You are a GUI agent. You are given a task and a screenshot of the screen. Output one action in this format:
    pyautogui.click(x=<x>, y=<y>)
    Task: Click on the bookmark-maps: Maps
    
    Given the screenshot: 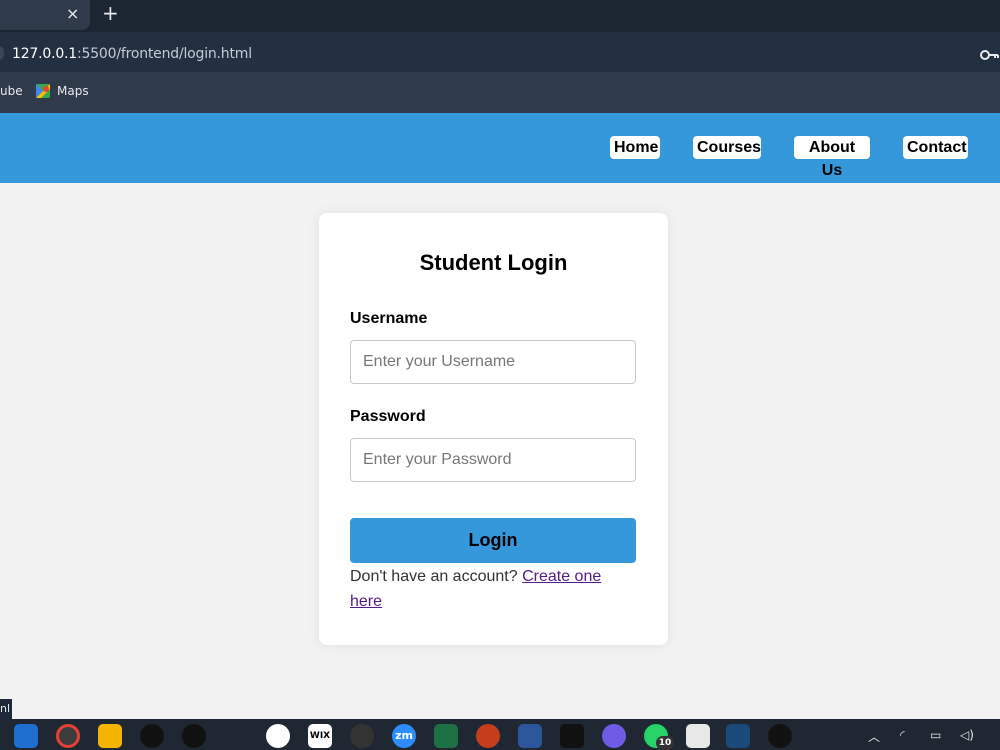 What is the action you would take?
    pyautogui.click(x=73, y=91)
    